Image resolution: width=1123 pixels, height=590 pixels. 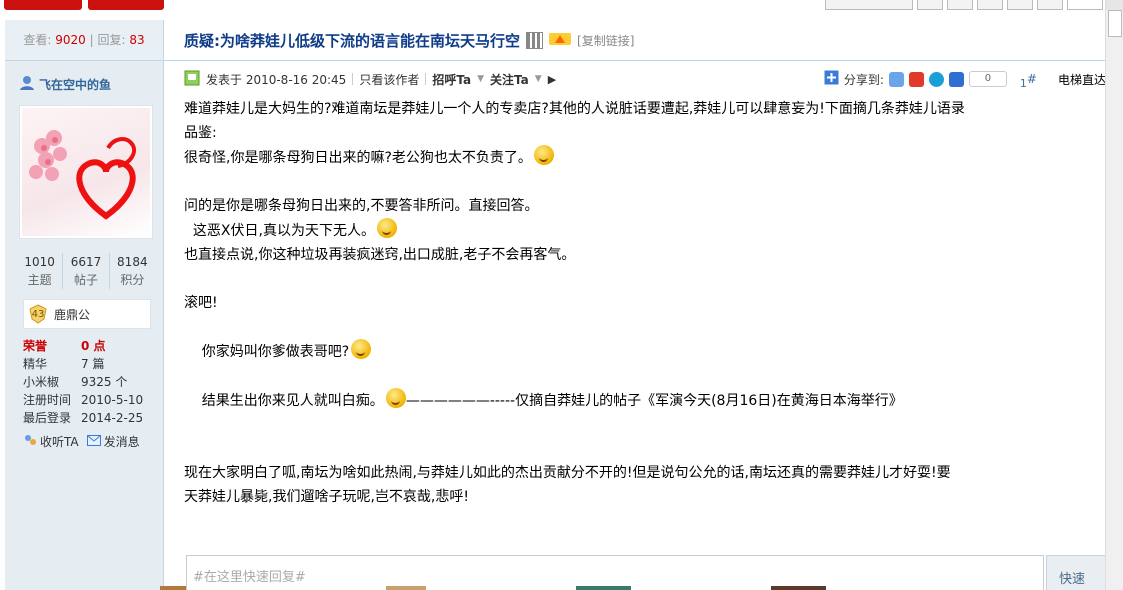 What do you see at coordinates (615, 572) in the screenshot?
I see `quick-reply-input: #在这里快速回复#` at bounding box center [615, 572].